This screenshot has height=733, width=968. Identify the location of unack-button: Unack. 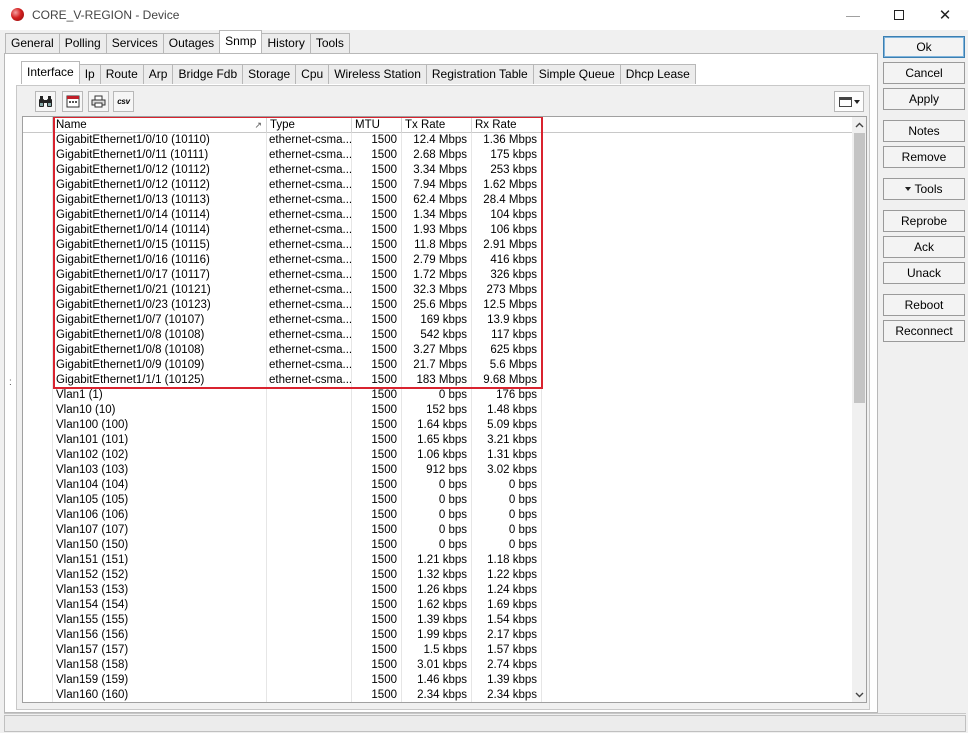
(924, 273).